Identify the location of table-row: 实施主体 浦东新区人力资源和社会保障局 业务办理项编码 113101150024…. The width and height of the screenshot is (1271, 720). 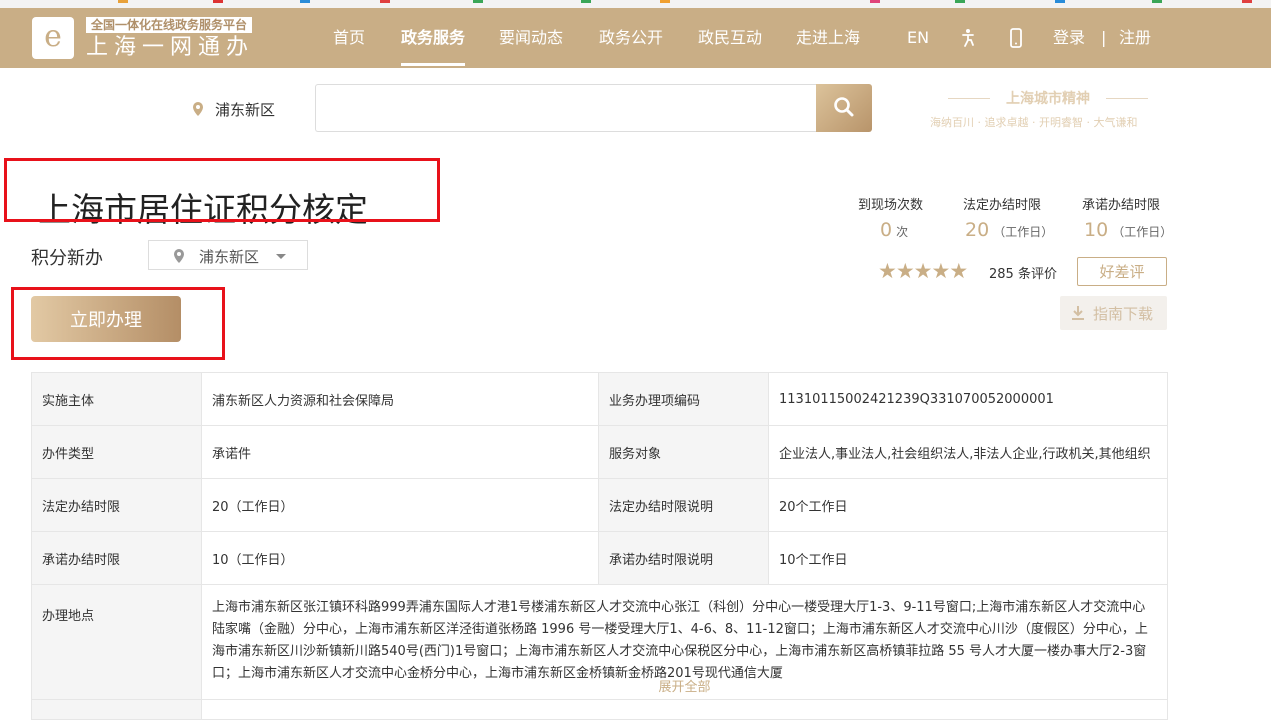
(599, 399).